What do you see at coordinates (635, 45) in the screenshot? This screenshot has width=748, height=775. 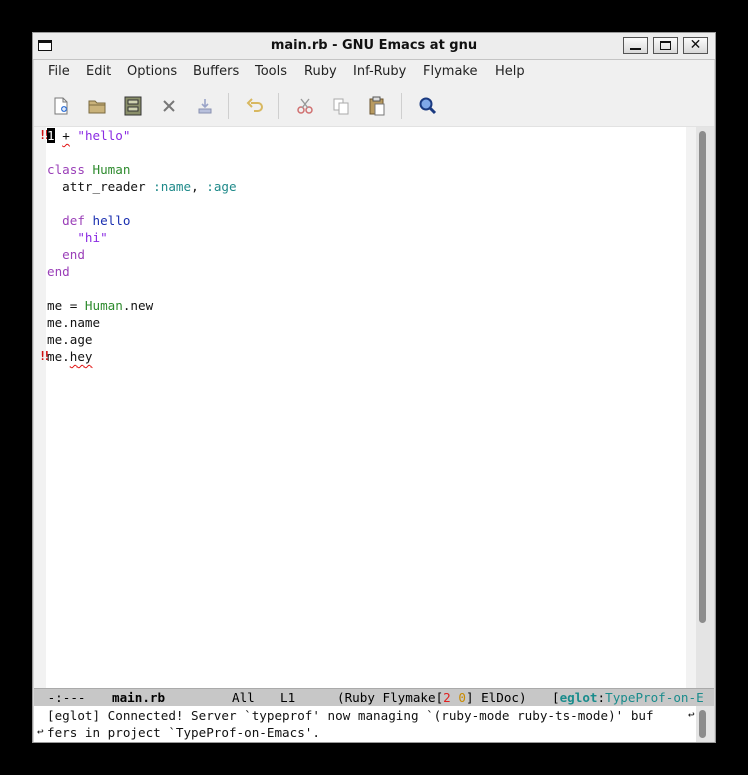 I see `minimize-button` at bounding box center [635, 45].